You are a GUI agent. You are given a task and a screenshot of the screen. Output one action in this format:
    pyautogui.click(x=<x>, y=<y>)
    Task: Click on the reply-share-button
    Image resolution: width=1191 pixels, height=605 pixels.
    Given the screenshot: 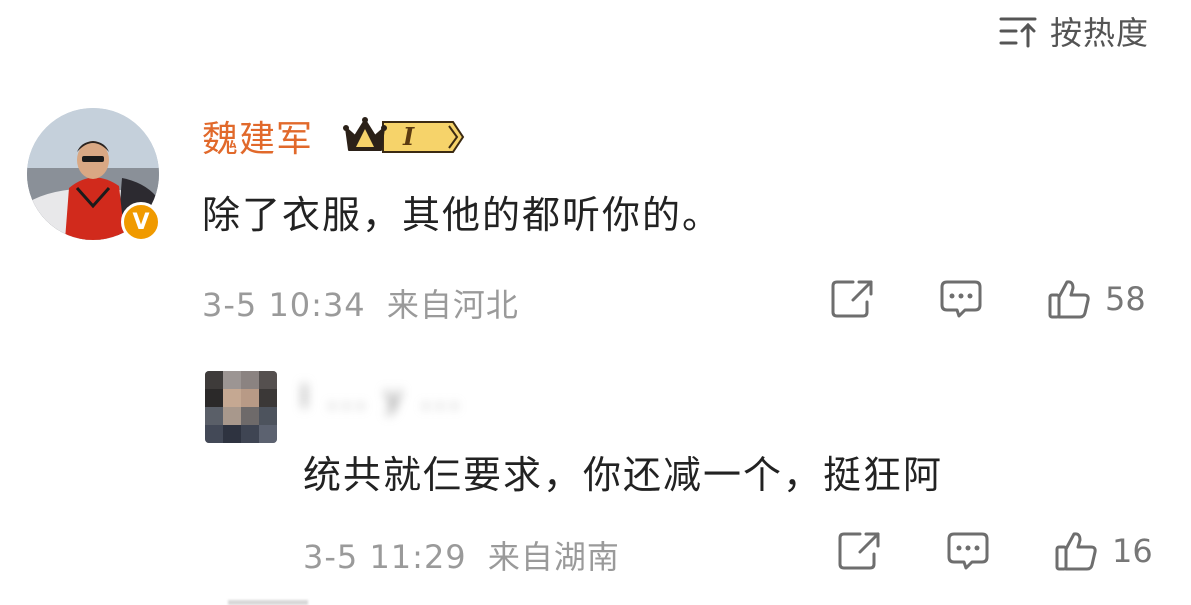 What is the action you would take?
    pyautogui.click(x=859, y=551)
    